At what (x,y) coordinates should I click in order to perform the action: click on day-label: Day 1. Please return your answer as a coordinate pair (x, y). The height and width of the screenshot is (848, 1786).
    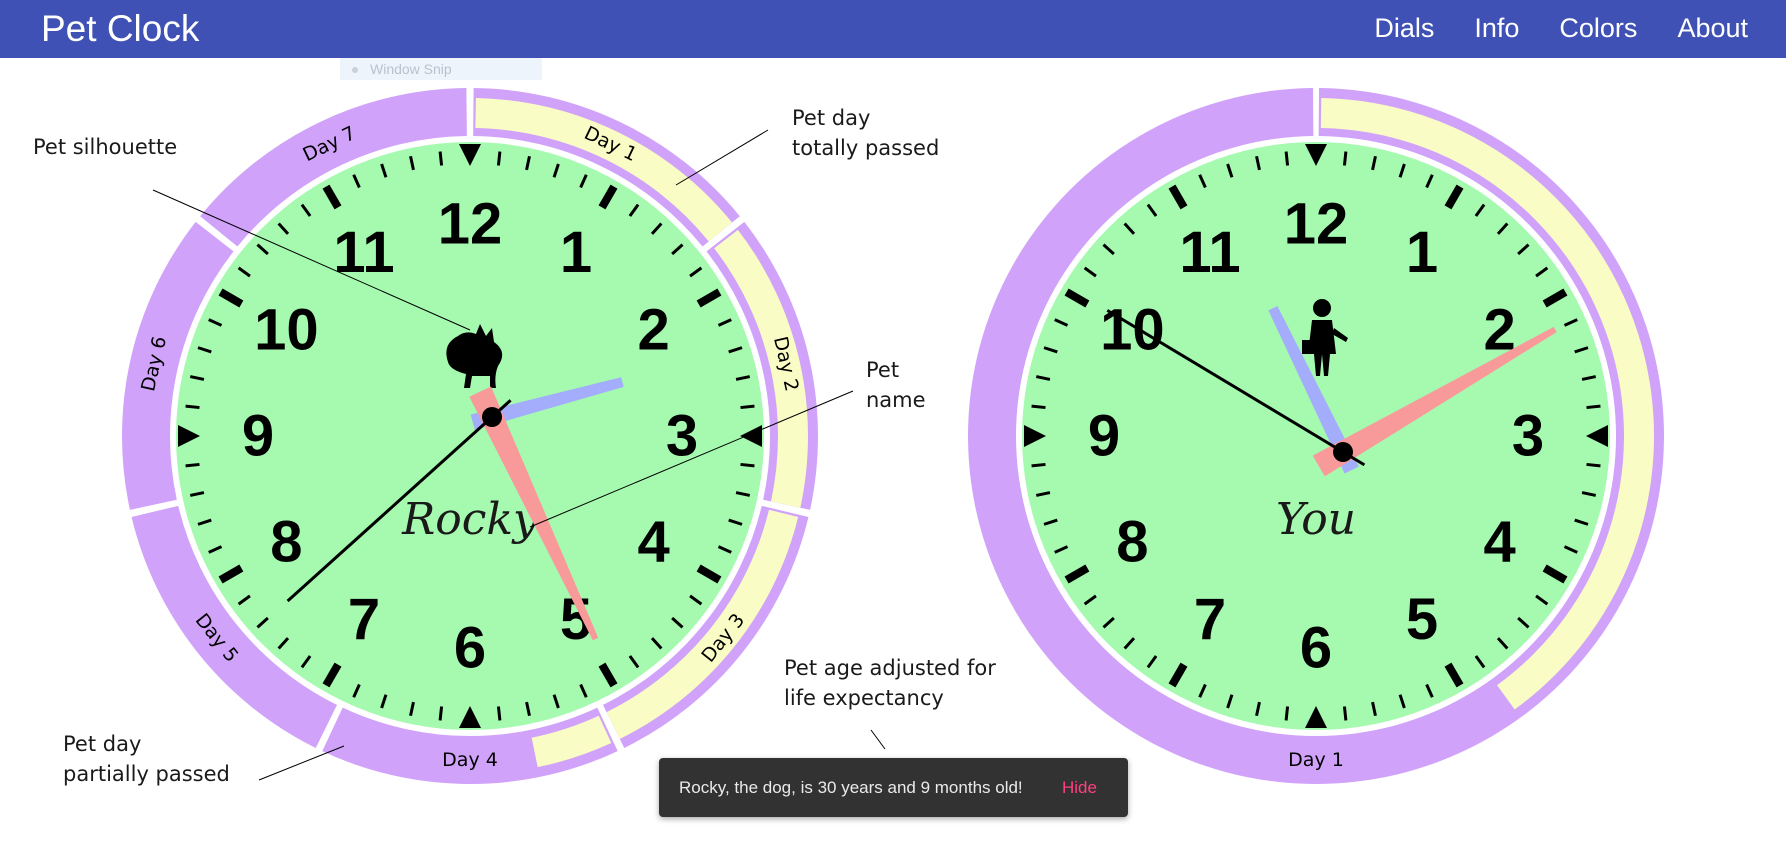
    Looking at the image, I should click on (1316, 760).